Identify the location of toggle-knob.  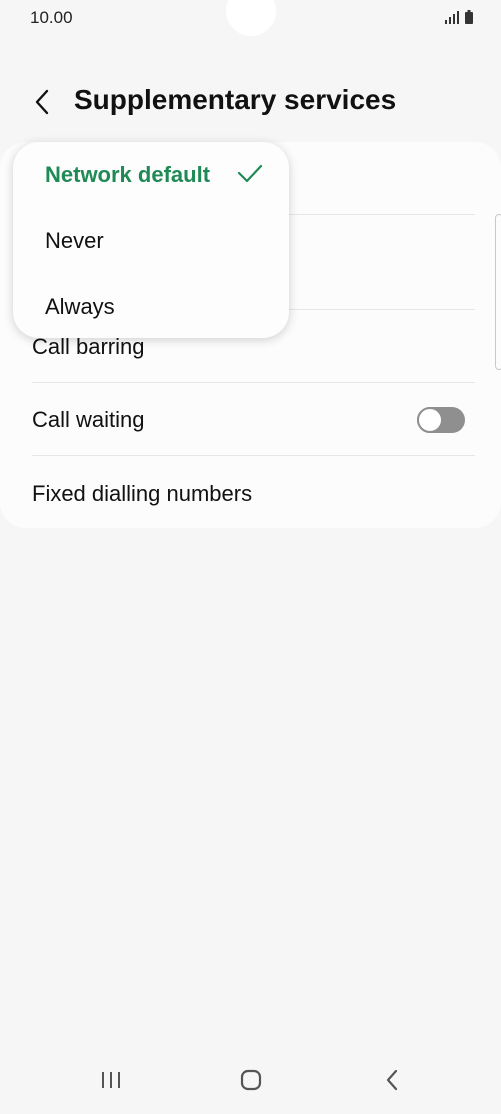
(430, 420).